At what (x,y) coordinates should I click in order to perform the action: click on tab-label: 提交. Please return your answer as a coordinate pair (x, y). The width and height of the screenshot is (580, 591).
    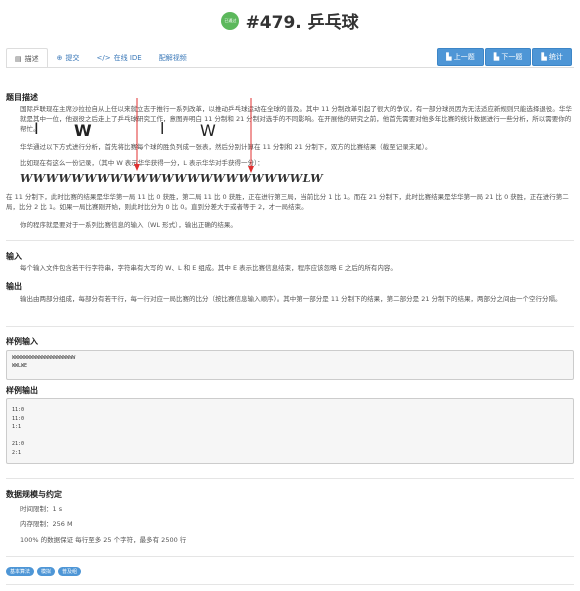
    Looking at the image, I should click on (72, 58).